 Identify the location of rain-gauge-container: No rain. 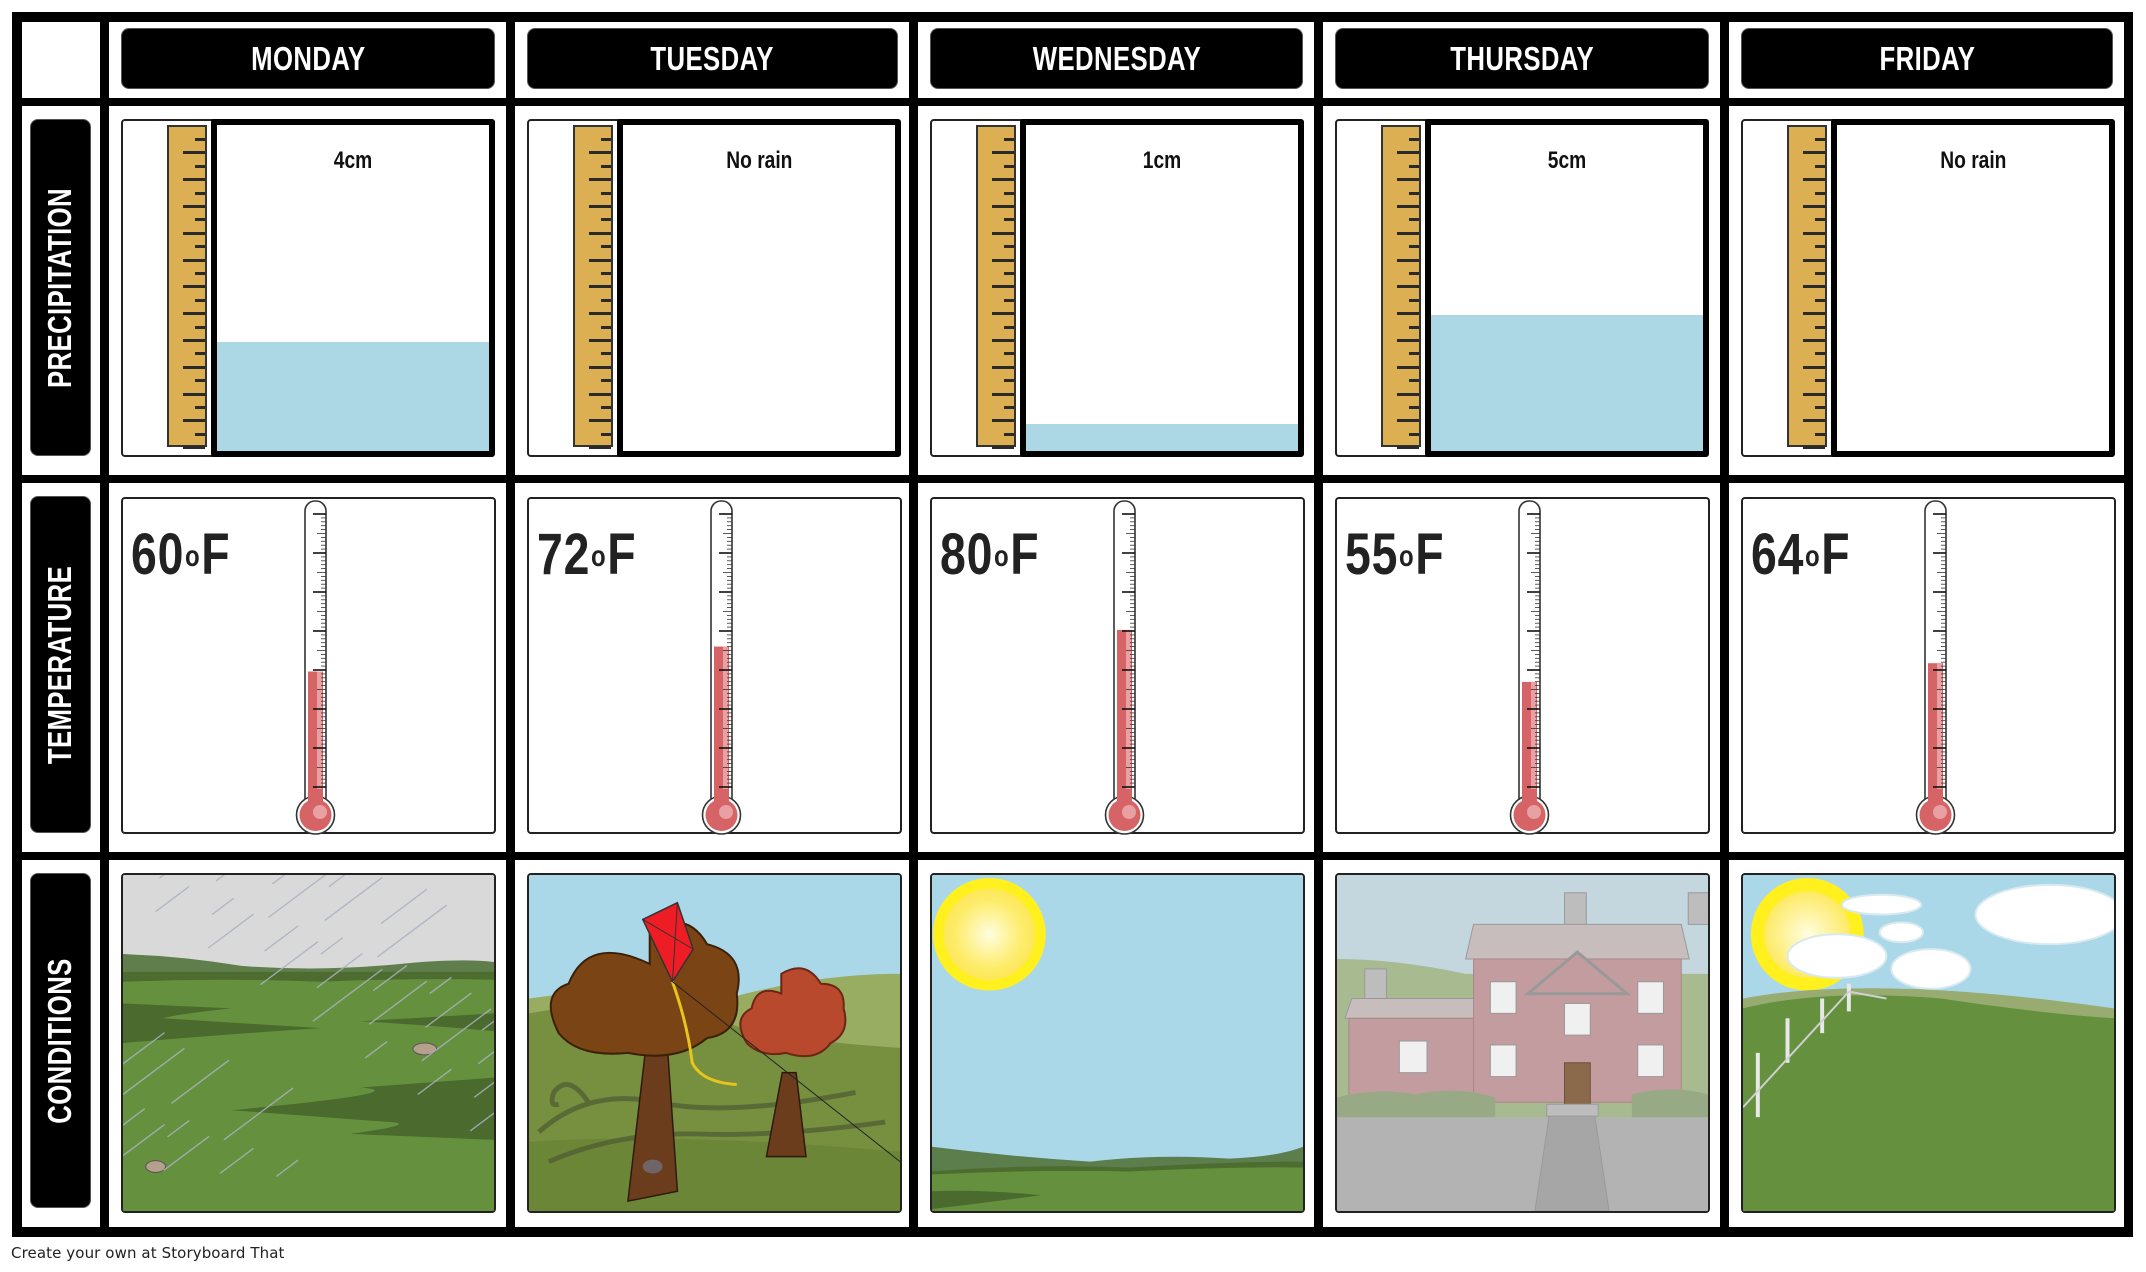
(759, 288).